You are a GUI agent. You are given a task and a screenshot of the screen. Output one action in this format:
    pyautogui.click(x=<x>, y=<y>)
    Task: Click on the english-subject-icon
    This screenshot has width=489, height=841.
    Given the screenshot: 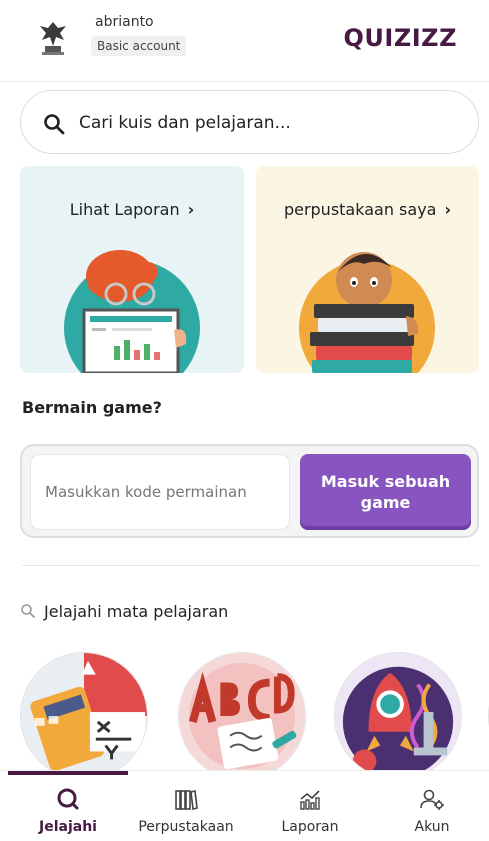 What is the action you would take?
    pyautogui.click(x=242, y=711)
    